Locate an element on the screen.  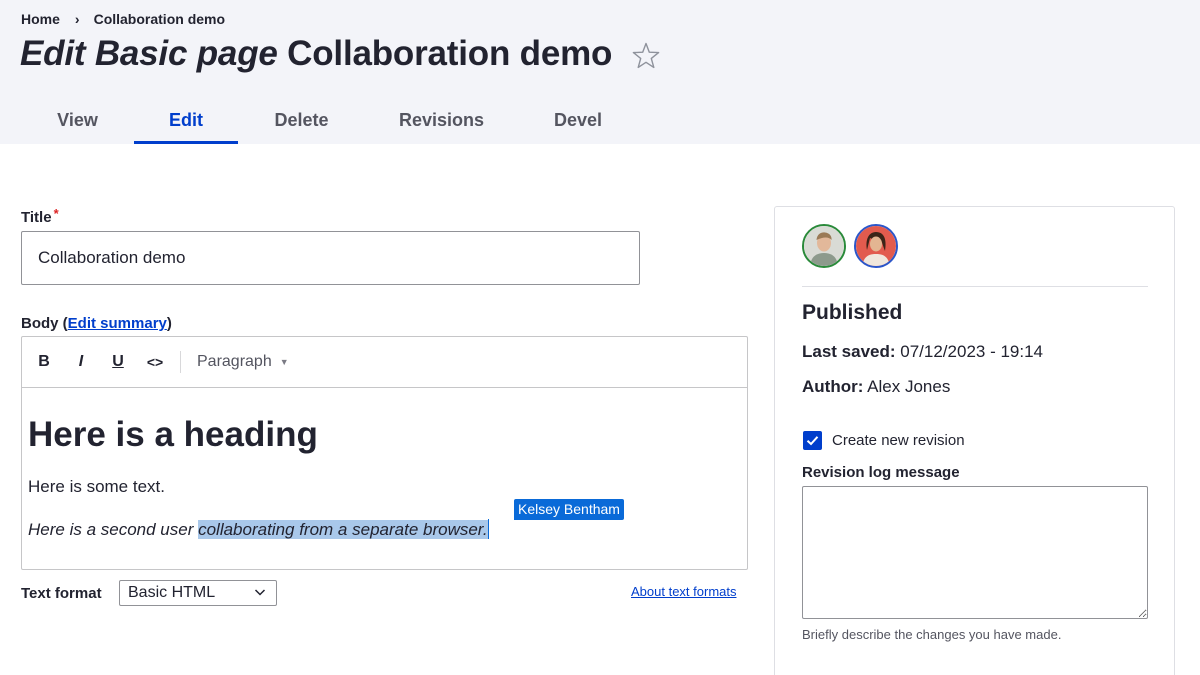
page-title: Edit Basic page Collaboration demo is located at coordinates (316, 54).